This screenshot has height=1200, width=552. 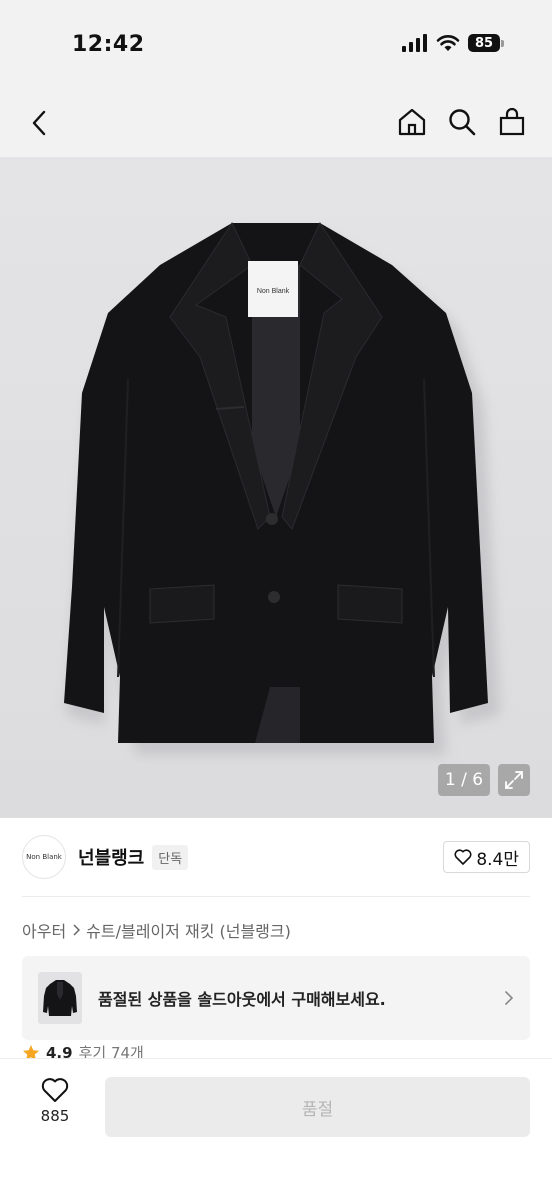 I want to click on soldout-banner-text: 품절된 상품을 솔드아웃에서 구매해보세요., so click(x=242, y=999).